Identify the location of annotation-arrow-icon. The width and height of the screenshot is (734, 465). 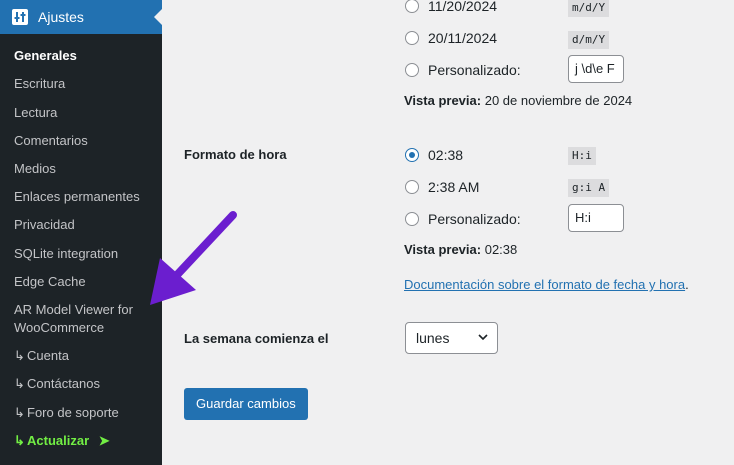
(193, 258).